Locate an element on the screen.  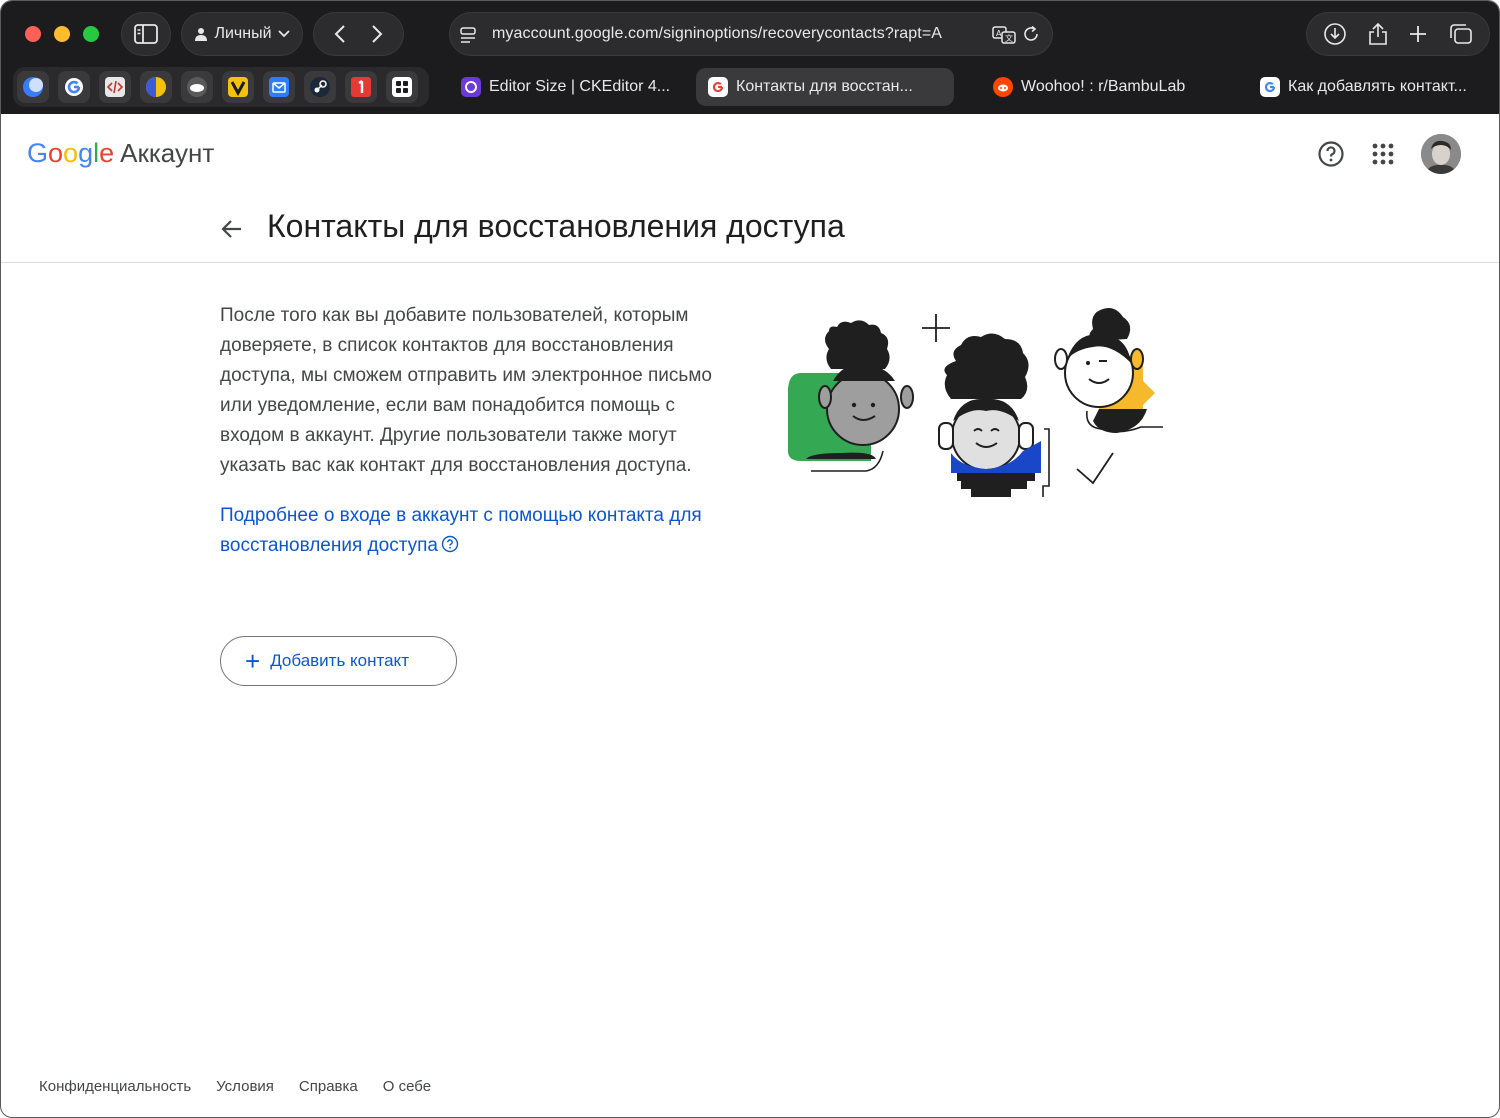
account-avatar is located at coordinates (1441, 154).